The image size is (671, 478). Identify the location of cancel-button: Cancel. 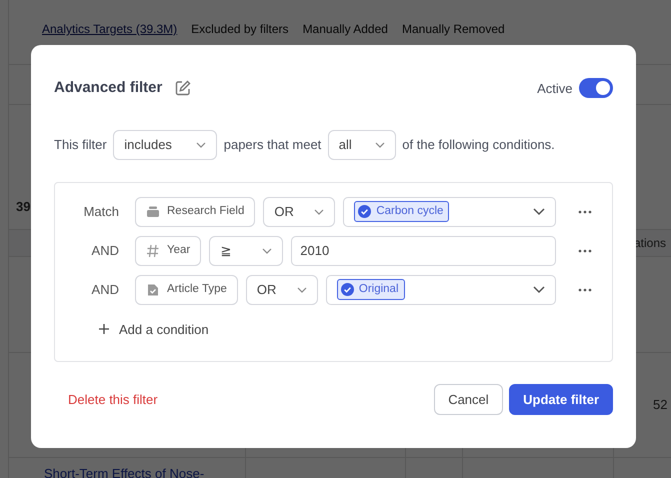
(468, 399).